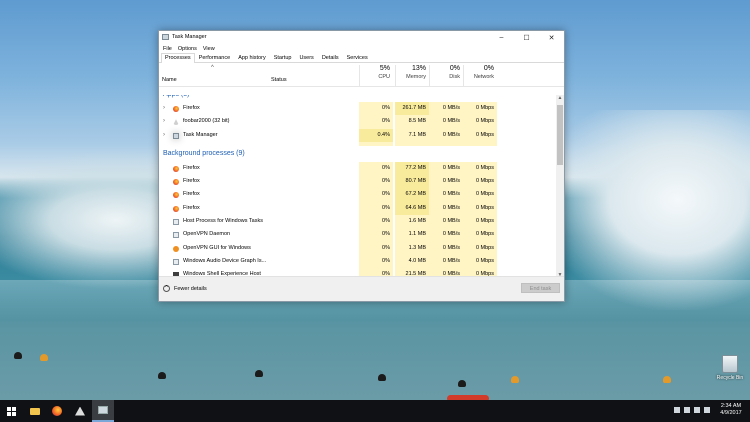 The image size is (750, 422). Describe the element at coordinates (35, 411) in the screenshot. I see `file-explorer-button` at that location.